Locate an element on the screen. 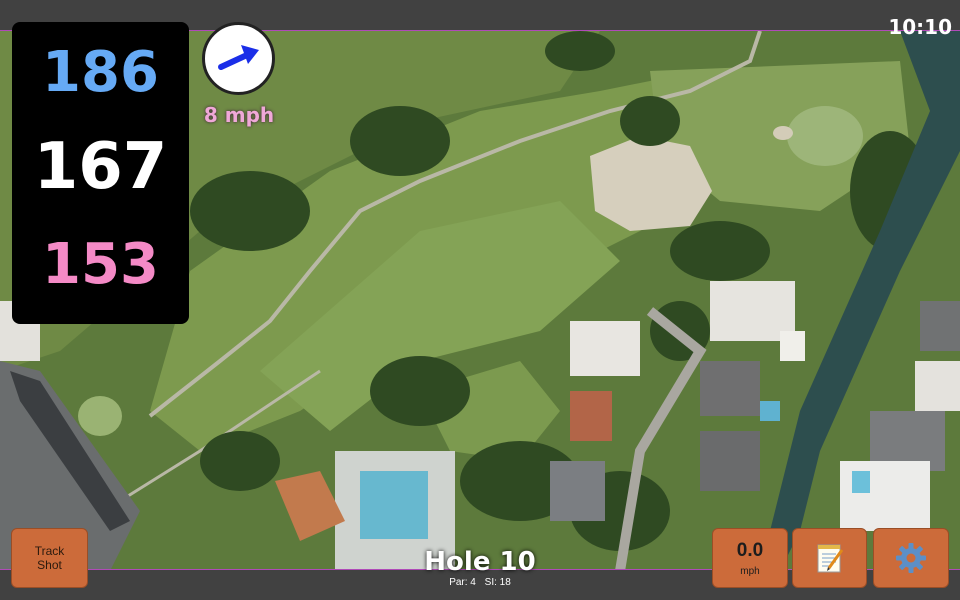 Image resolution: width=960 pixels, height=600 pixels. gear-icon is located at coordinates (911, 558).